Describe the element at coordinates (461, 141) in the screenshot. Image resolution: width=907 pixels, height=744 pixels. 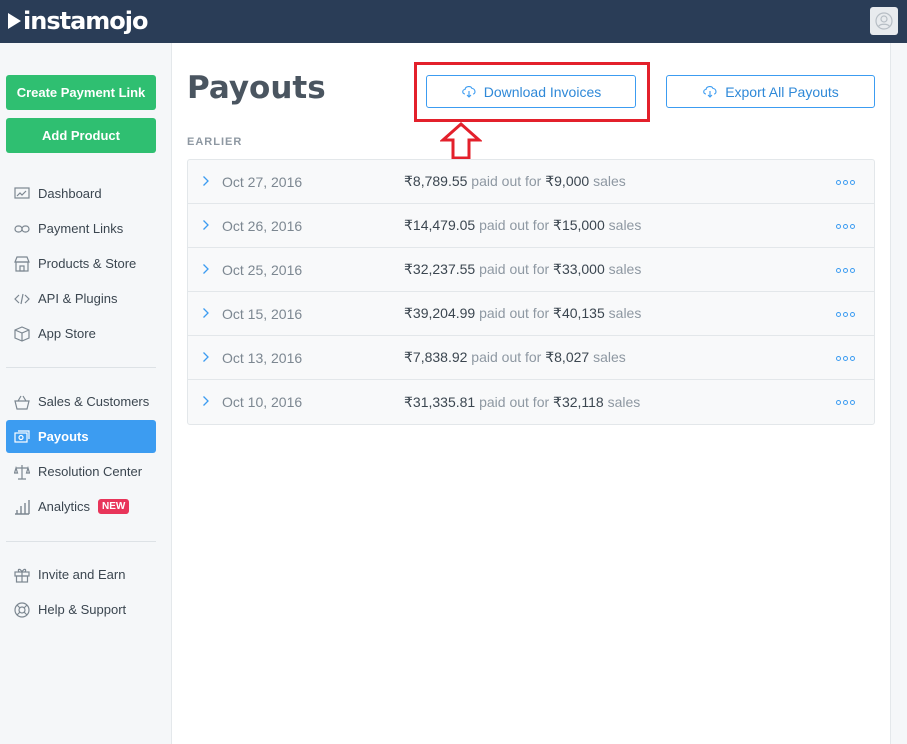
I see `arrow-up-icon` at that location.